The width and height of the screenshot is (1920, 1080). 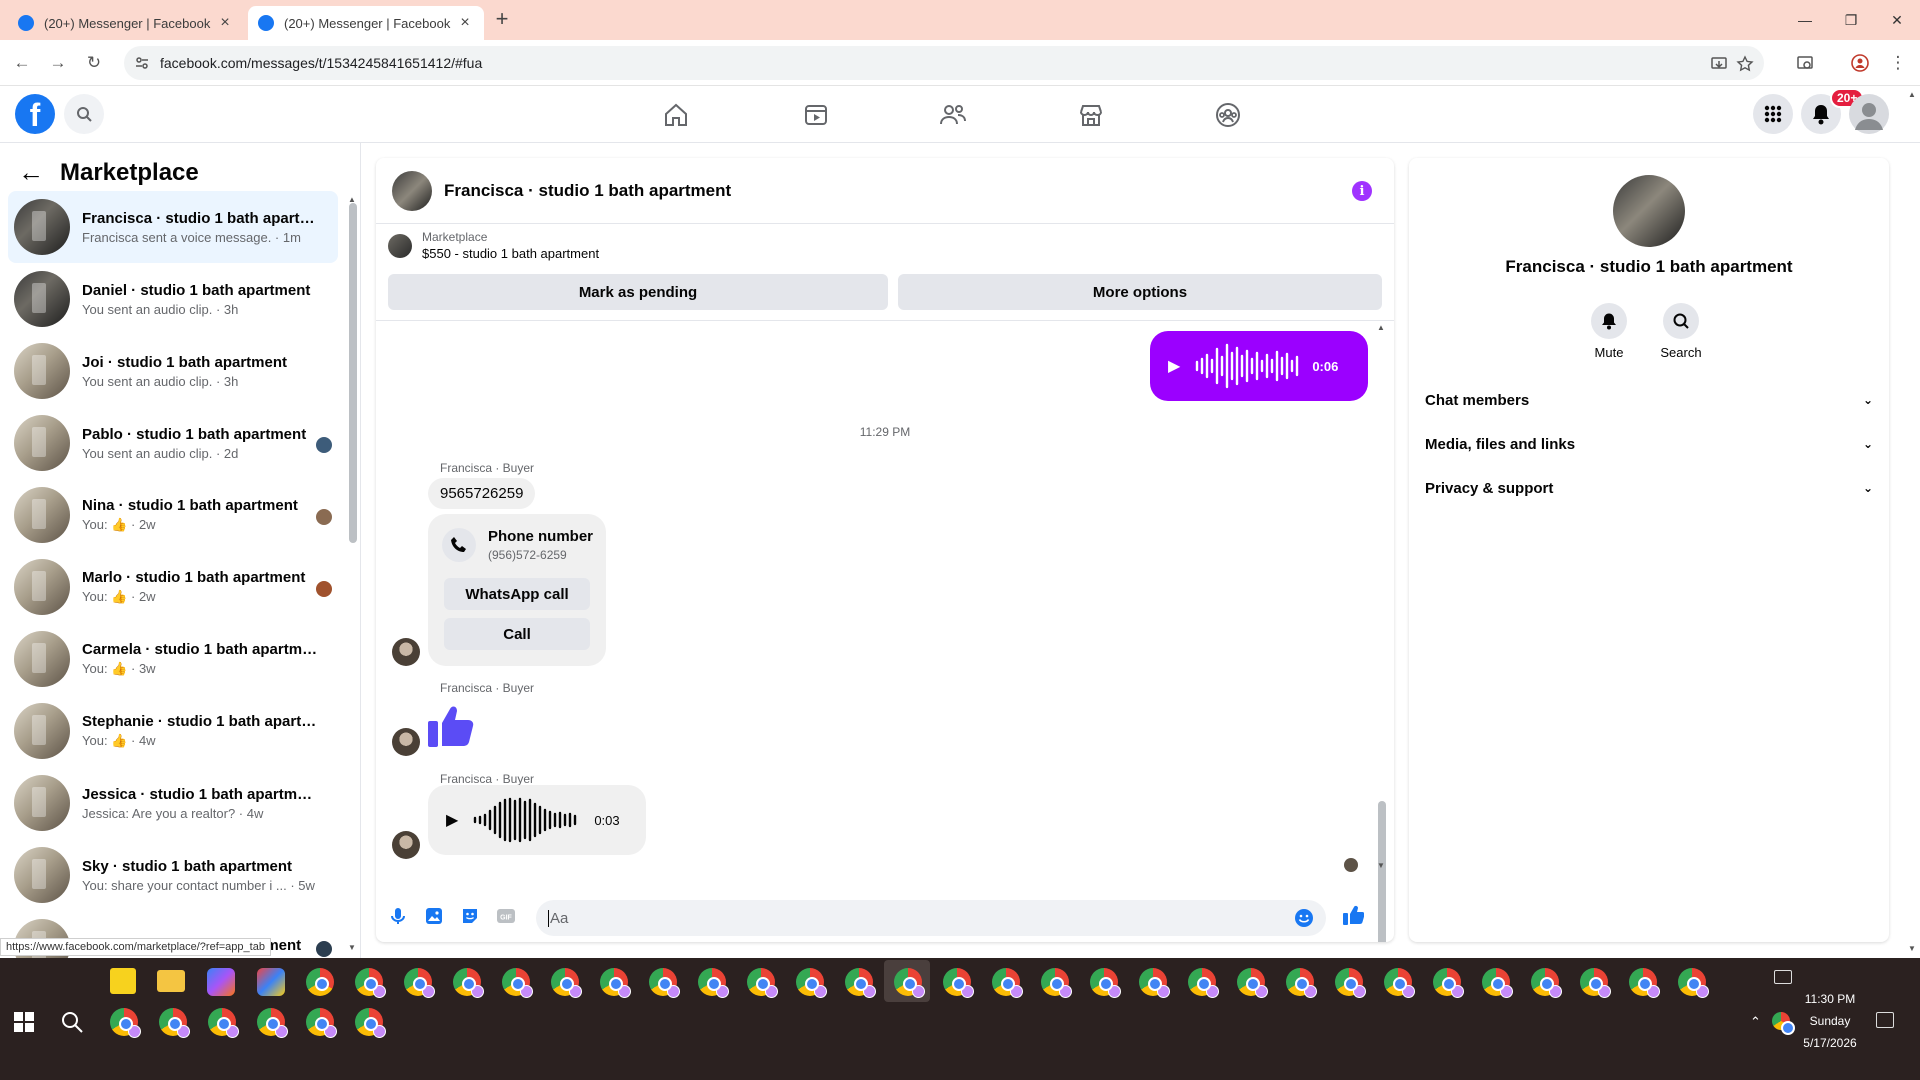 I want to click on chrome-icon, so click(x=320, y=982).